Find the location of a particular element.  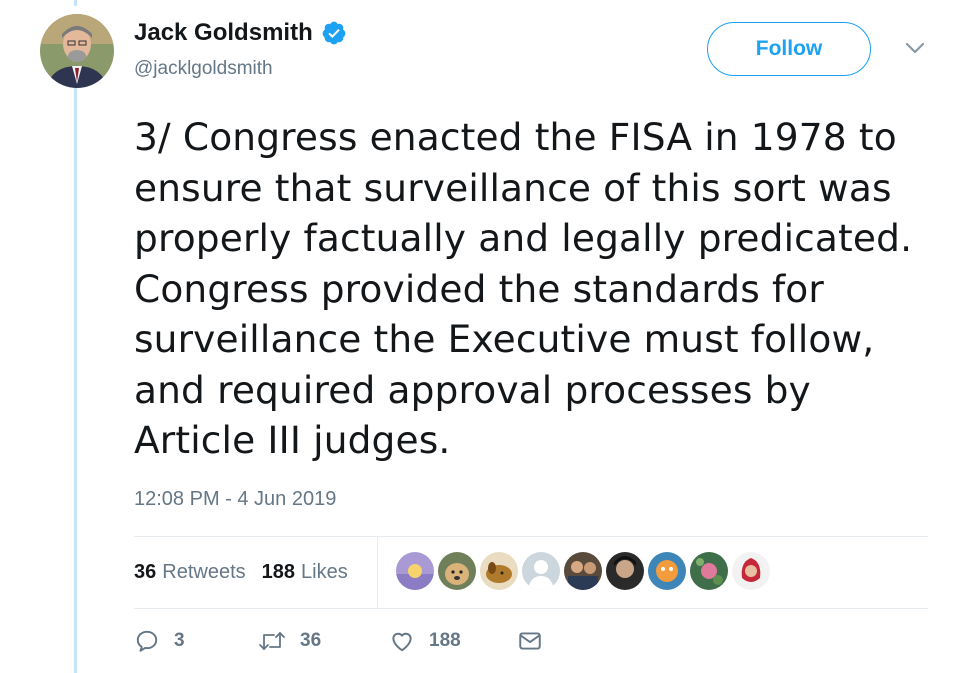

verified-badge-icon is located at coordinates (334, 33).